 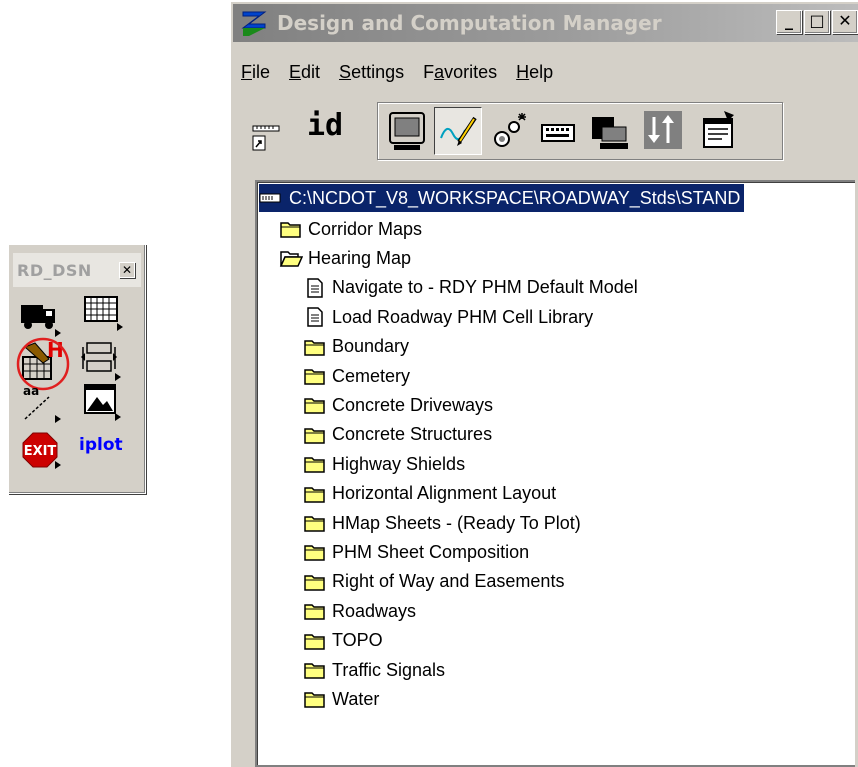 What do you see at coordinates (448, 581) in the screenshot?
I see `tree-item-label: Right of Way and Easements` at bounding box center [448, 581].